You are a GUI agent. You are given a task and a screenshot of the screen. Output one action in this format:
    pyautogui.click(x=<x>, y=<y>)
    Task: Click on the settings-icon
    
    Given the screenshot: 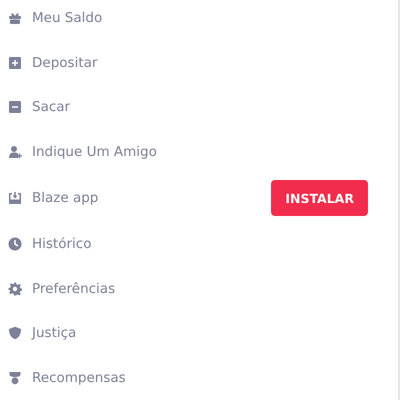 What is the action you would take?
    pyautogui.click(x=15, y=289)
    